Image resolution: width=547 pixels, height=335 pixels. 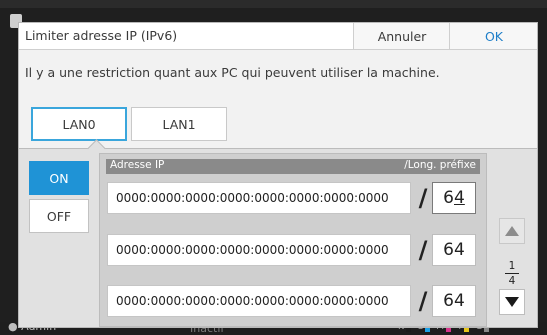 What do you see at coordinates (259, 198) in the screenshot?
I see `ip-address-field-1: 0000:0000:0000:0000:0000:0000:0000:0000` at bounding box center [259, 198].